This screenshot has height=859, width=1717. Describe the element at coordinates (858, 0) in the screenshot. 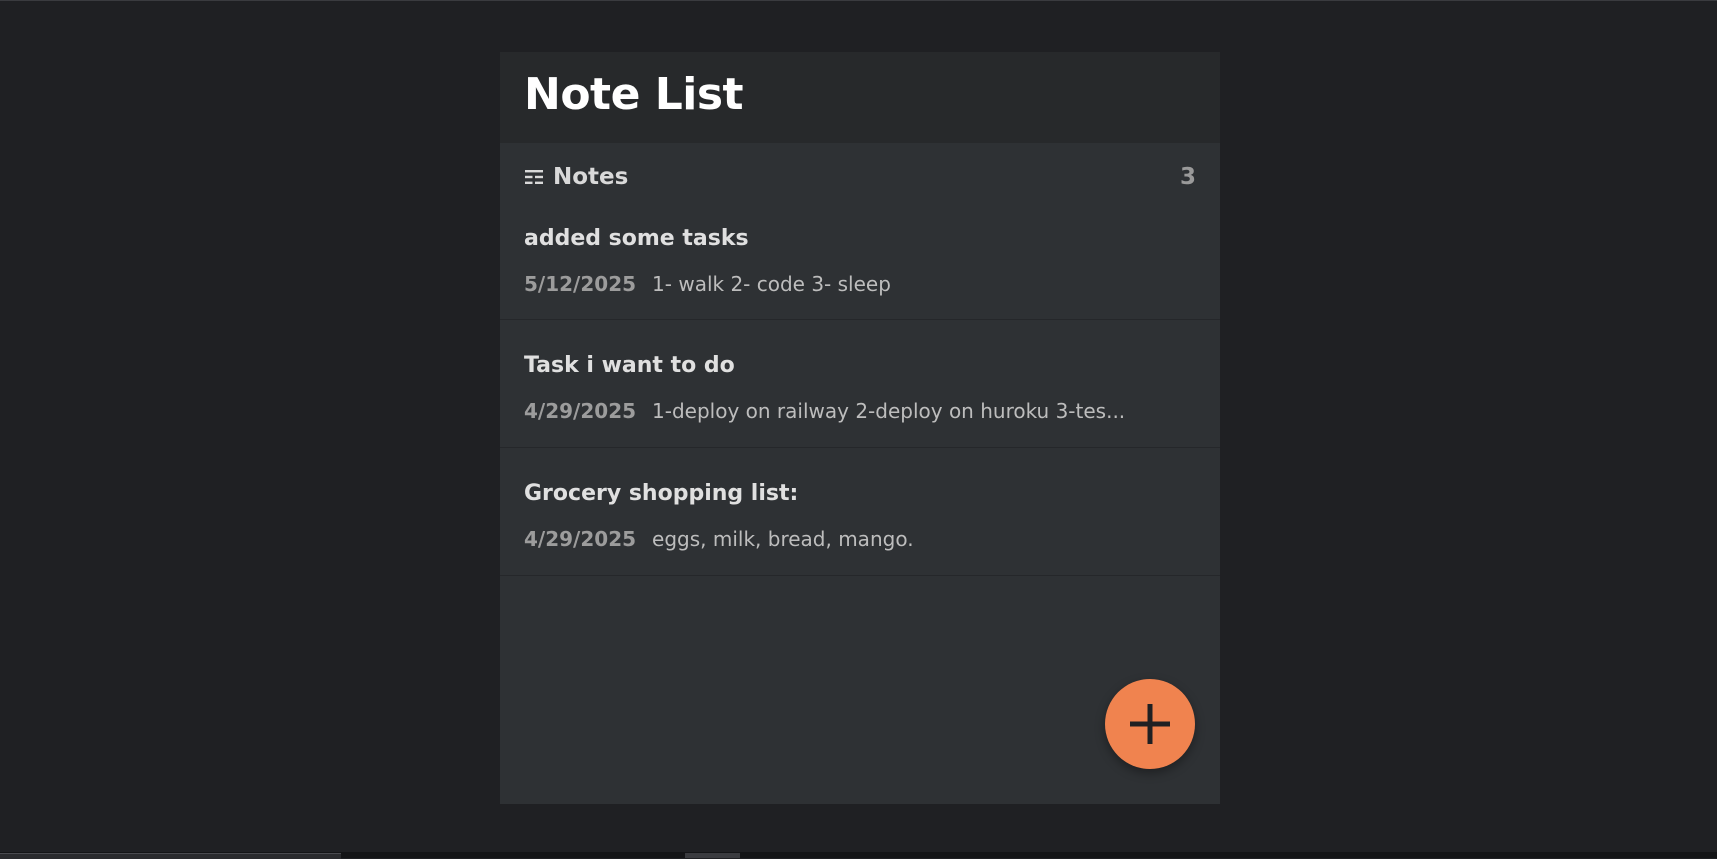

I see `window-top-border` at that location.